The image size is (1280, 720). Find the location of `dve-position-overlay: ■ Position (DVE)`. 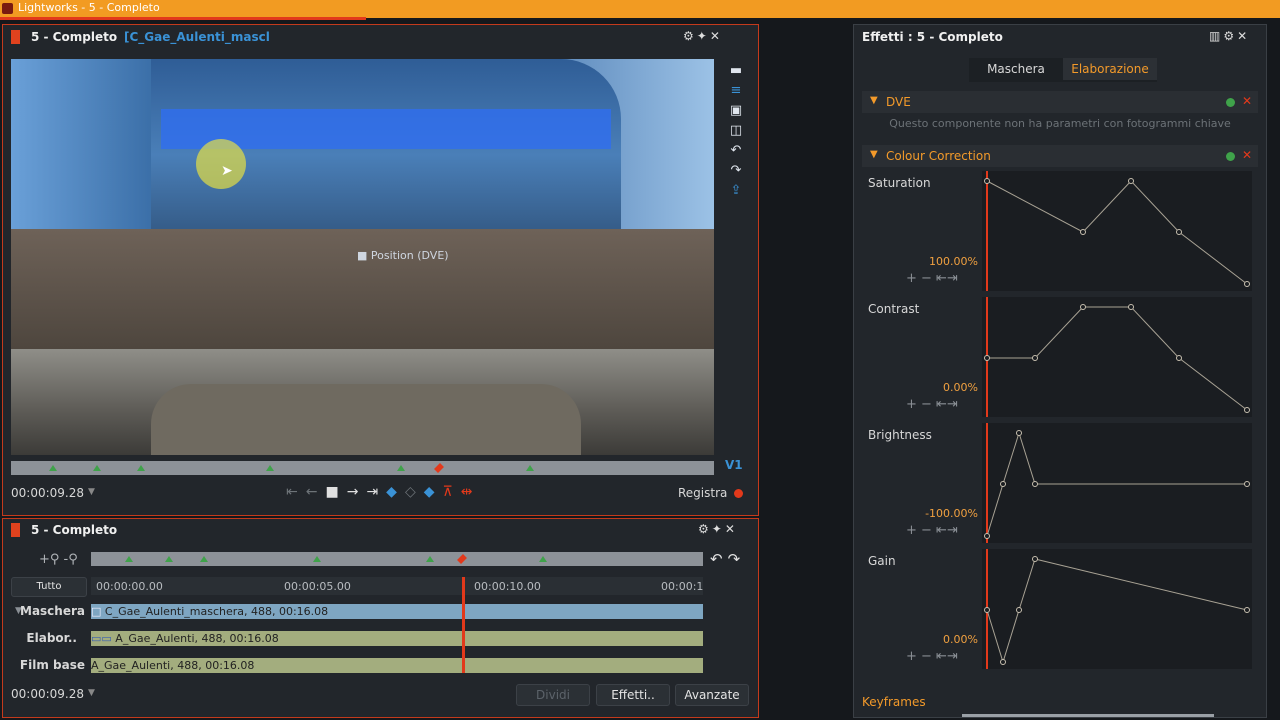

dve-position-overlay: ■ Position (DVE) is located at coordinates (403, 255).